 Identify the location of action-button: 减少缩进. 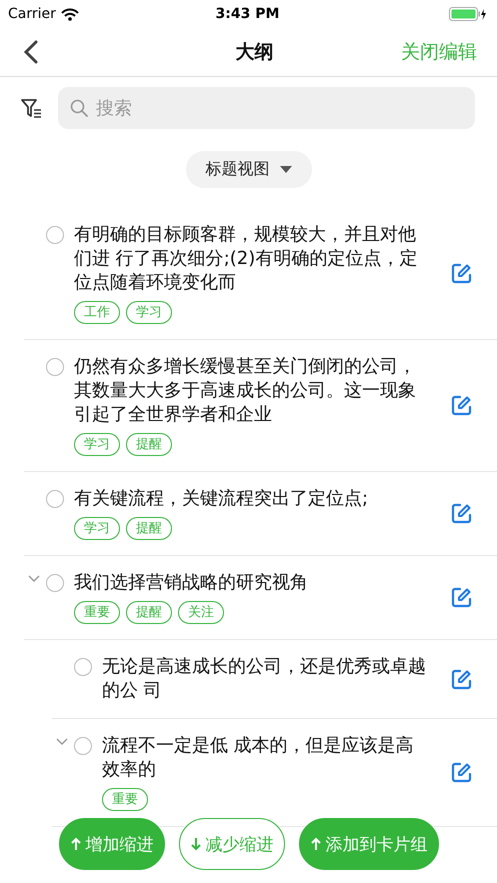
(231, 844).